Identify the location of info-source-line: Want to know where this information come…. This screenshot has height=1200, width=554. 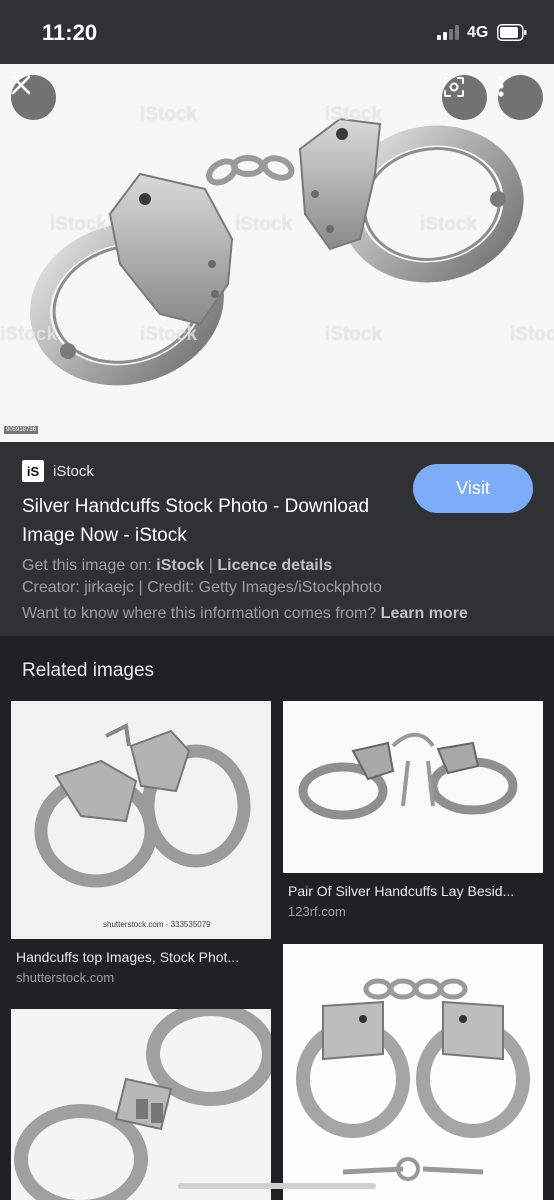
(245, 614).